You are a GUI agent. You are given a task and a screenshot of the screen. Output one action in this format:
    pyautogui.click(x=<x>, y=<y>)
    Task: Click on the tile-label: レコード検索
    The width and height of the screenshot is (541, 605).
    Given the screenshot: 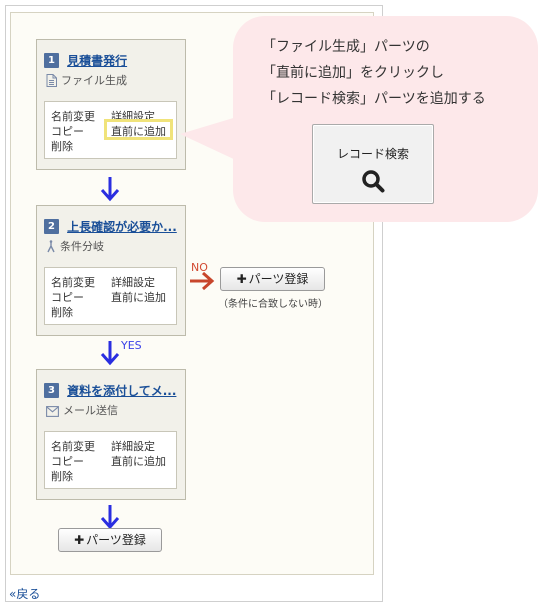 What is the action you would take?
    pyautogui.click(x=372, y=154)
    